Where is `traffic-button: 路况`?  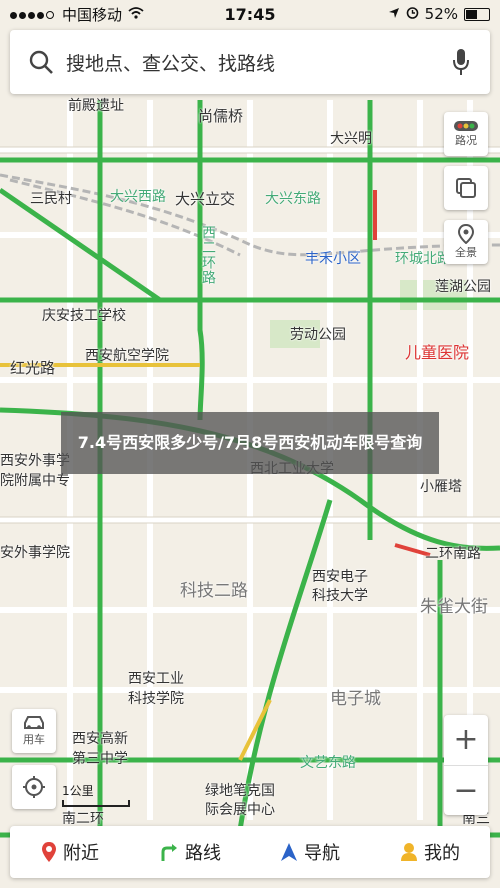 traffic-button: 路况 is located at coordinates (466, 134).